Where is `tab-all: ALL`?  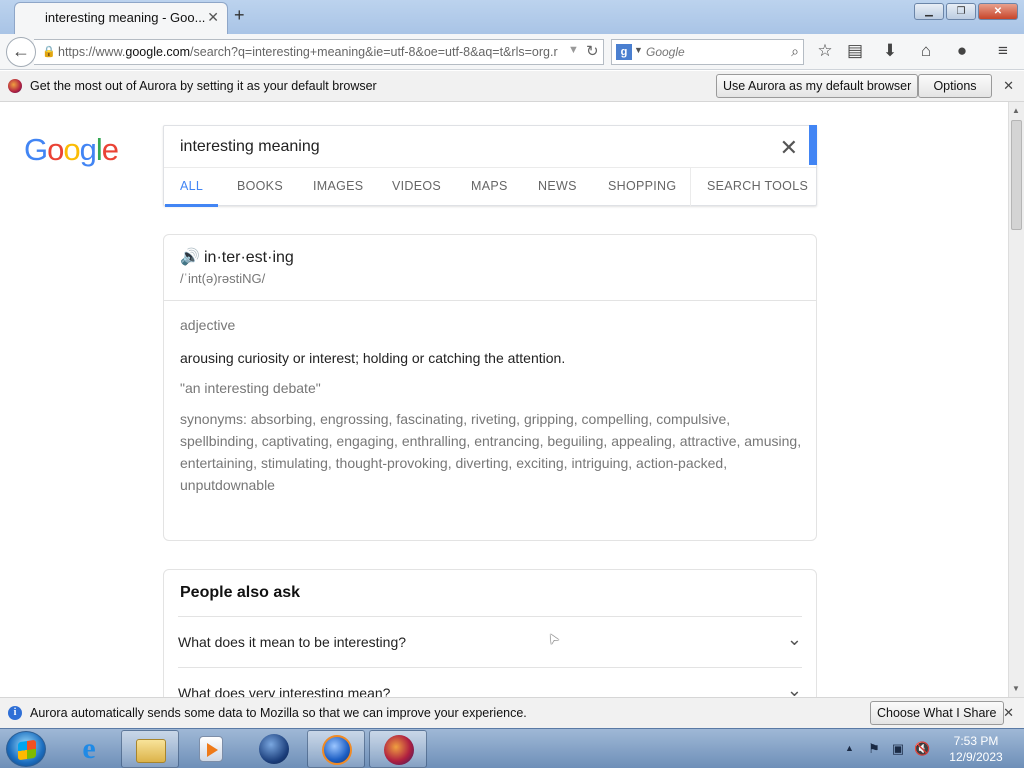
tab-all: ALL is located at coordinates (191, 186).